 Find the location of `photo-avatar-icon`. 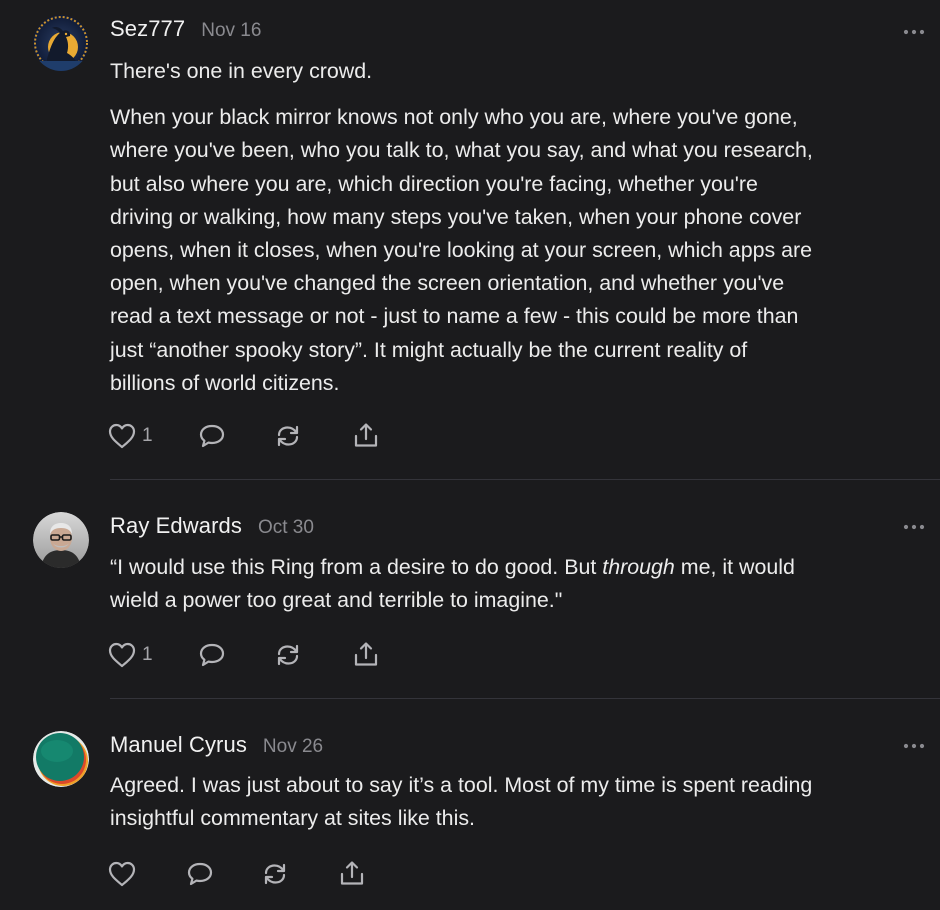

photo-avatar-icon is located at coordinates (61, 540).